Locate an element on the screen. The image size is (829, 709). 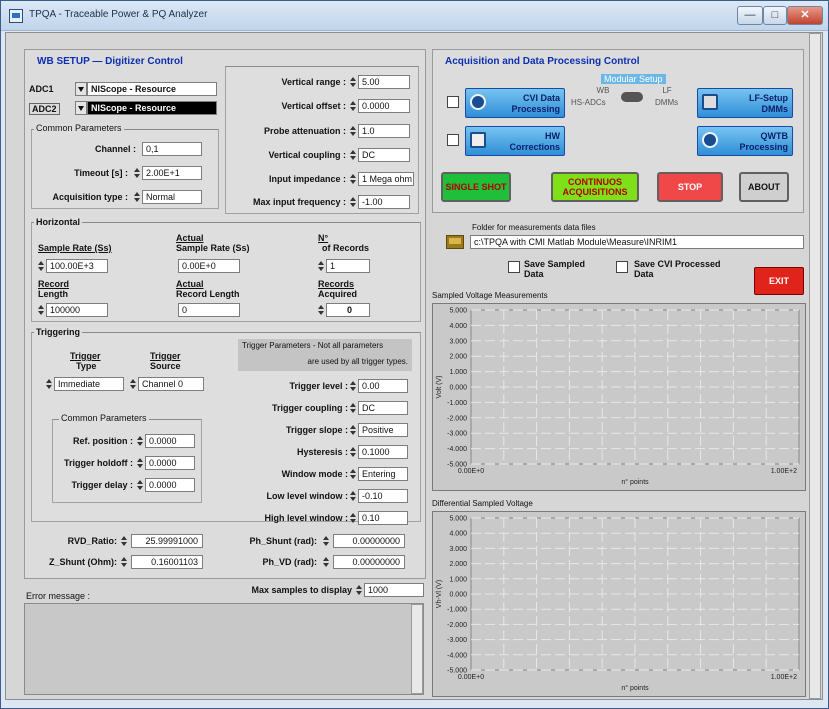
ph-vd-input: 0.00000000 is located at coordinates (369, 562).